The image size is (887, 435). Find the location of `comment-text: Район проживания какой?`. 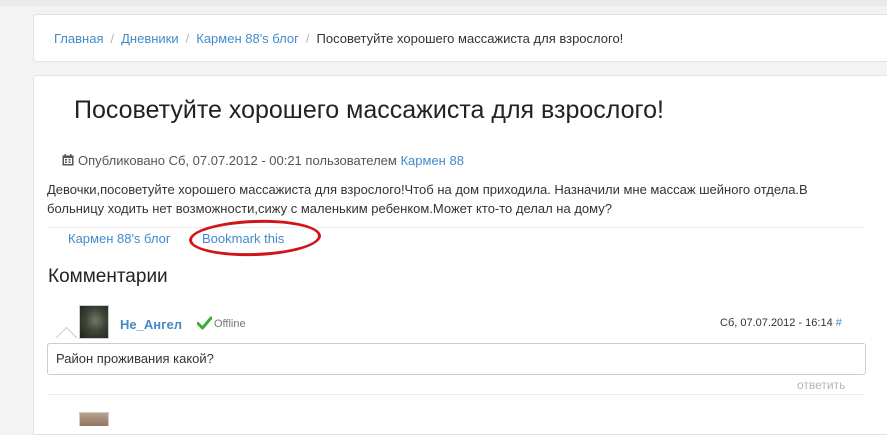

comment-text: Район проживания какой? is located at coordinates (456, 359).